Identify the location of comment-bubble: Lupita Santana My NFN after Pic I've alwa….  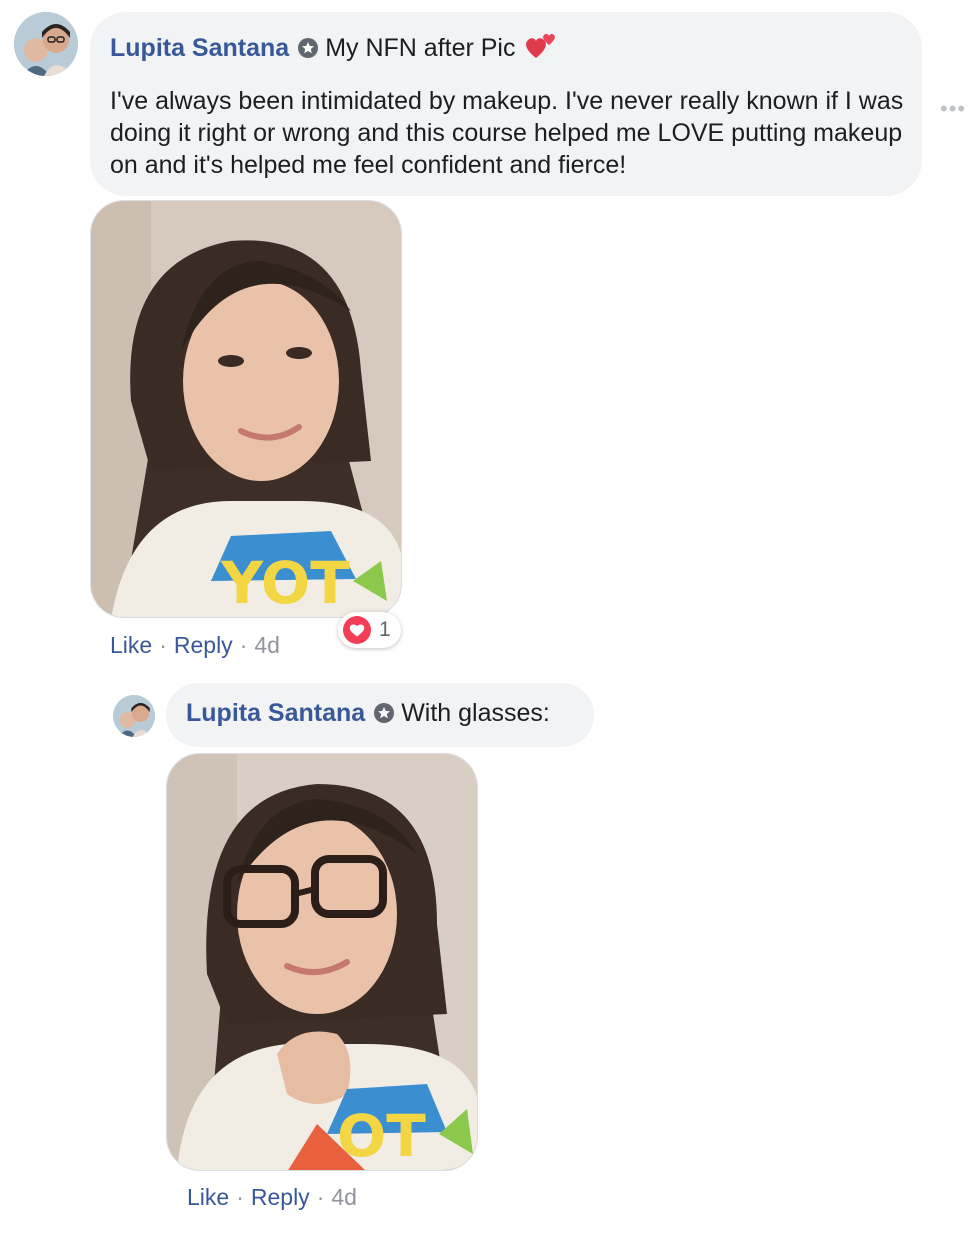
(506, 104).